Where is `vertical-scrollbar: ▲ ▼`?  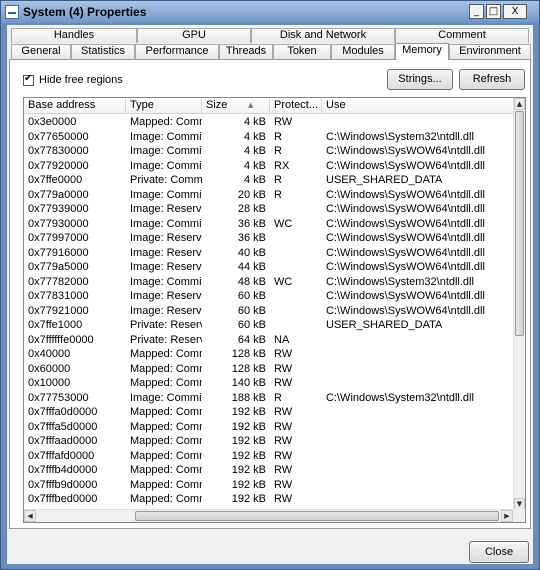 vertical-scrollbar: ▲ ▼ is located at coordinates (519, 304).